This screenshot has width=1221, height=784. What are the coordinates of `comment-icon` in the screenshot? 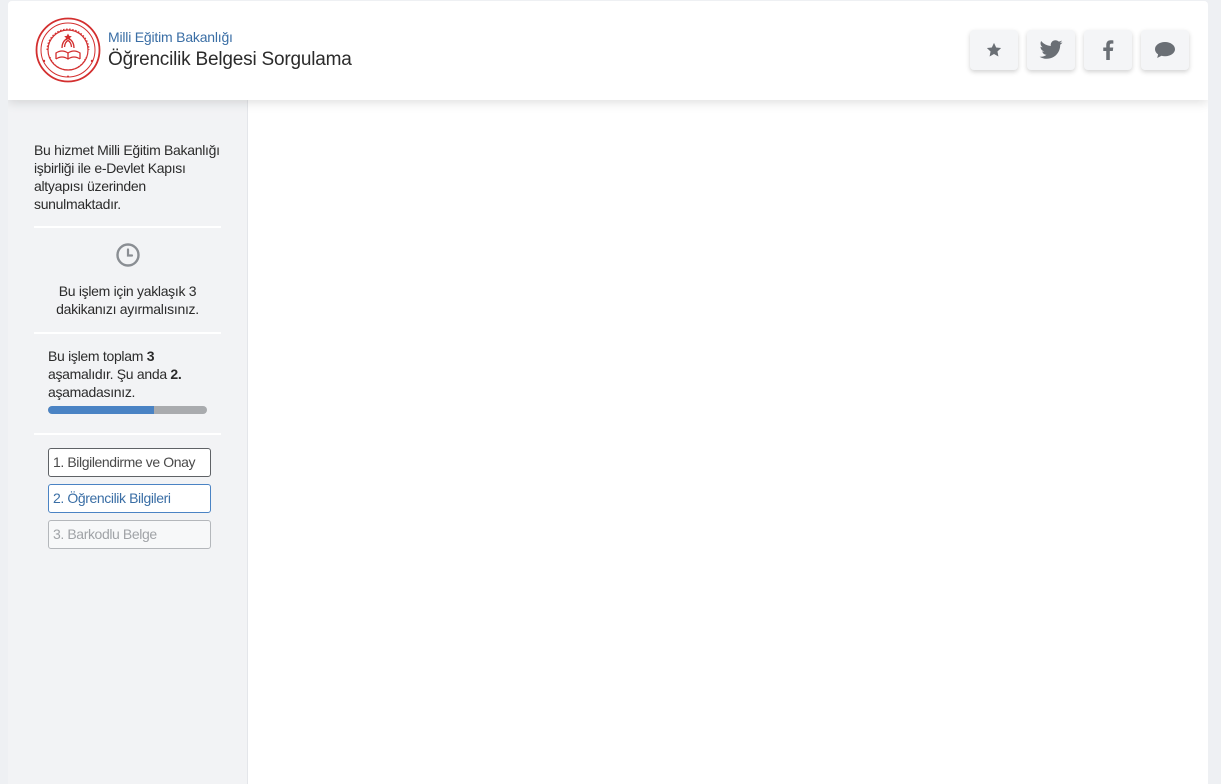 It's located at (1165, 50).